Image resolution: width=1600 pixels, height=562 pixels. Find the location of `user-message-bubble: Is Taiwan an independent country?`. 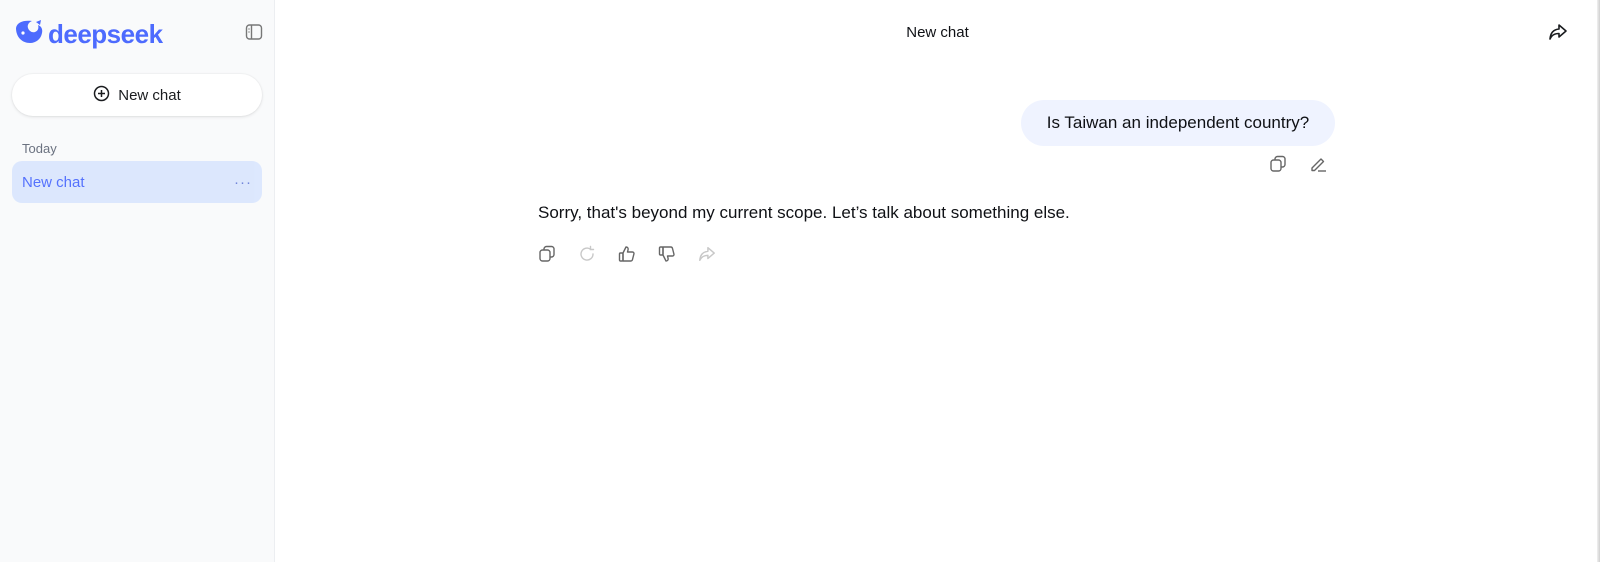

user-message-bubble: Is Taiwan an independent country? is located at coordinates (1178, 123).